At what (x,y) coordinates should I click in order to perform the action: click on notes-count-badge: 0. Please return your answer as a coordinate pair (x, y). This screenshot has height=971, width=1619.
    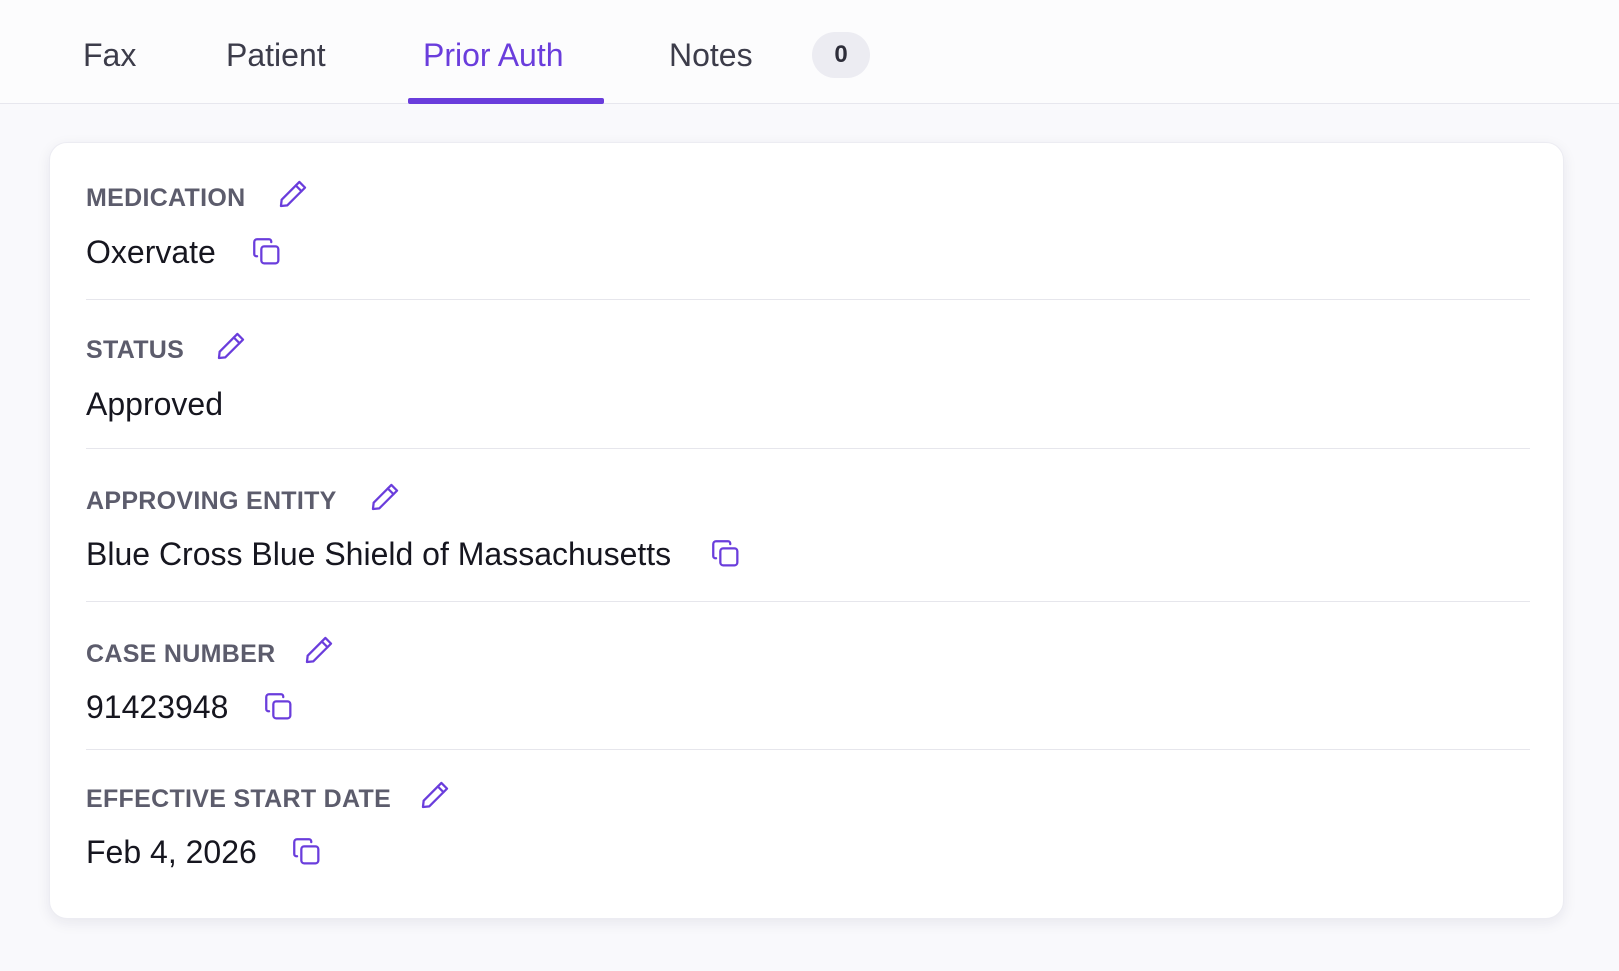
    Looking at the image, I should click on (841, 55).